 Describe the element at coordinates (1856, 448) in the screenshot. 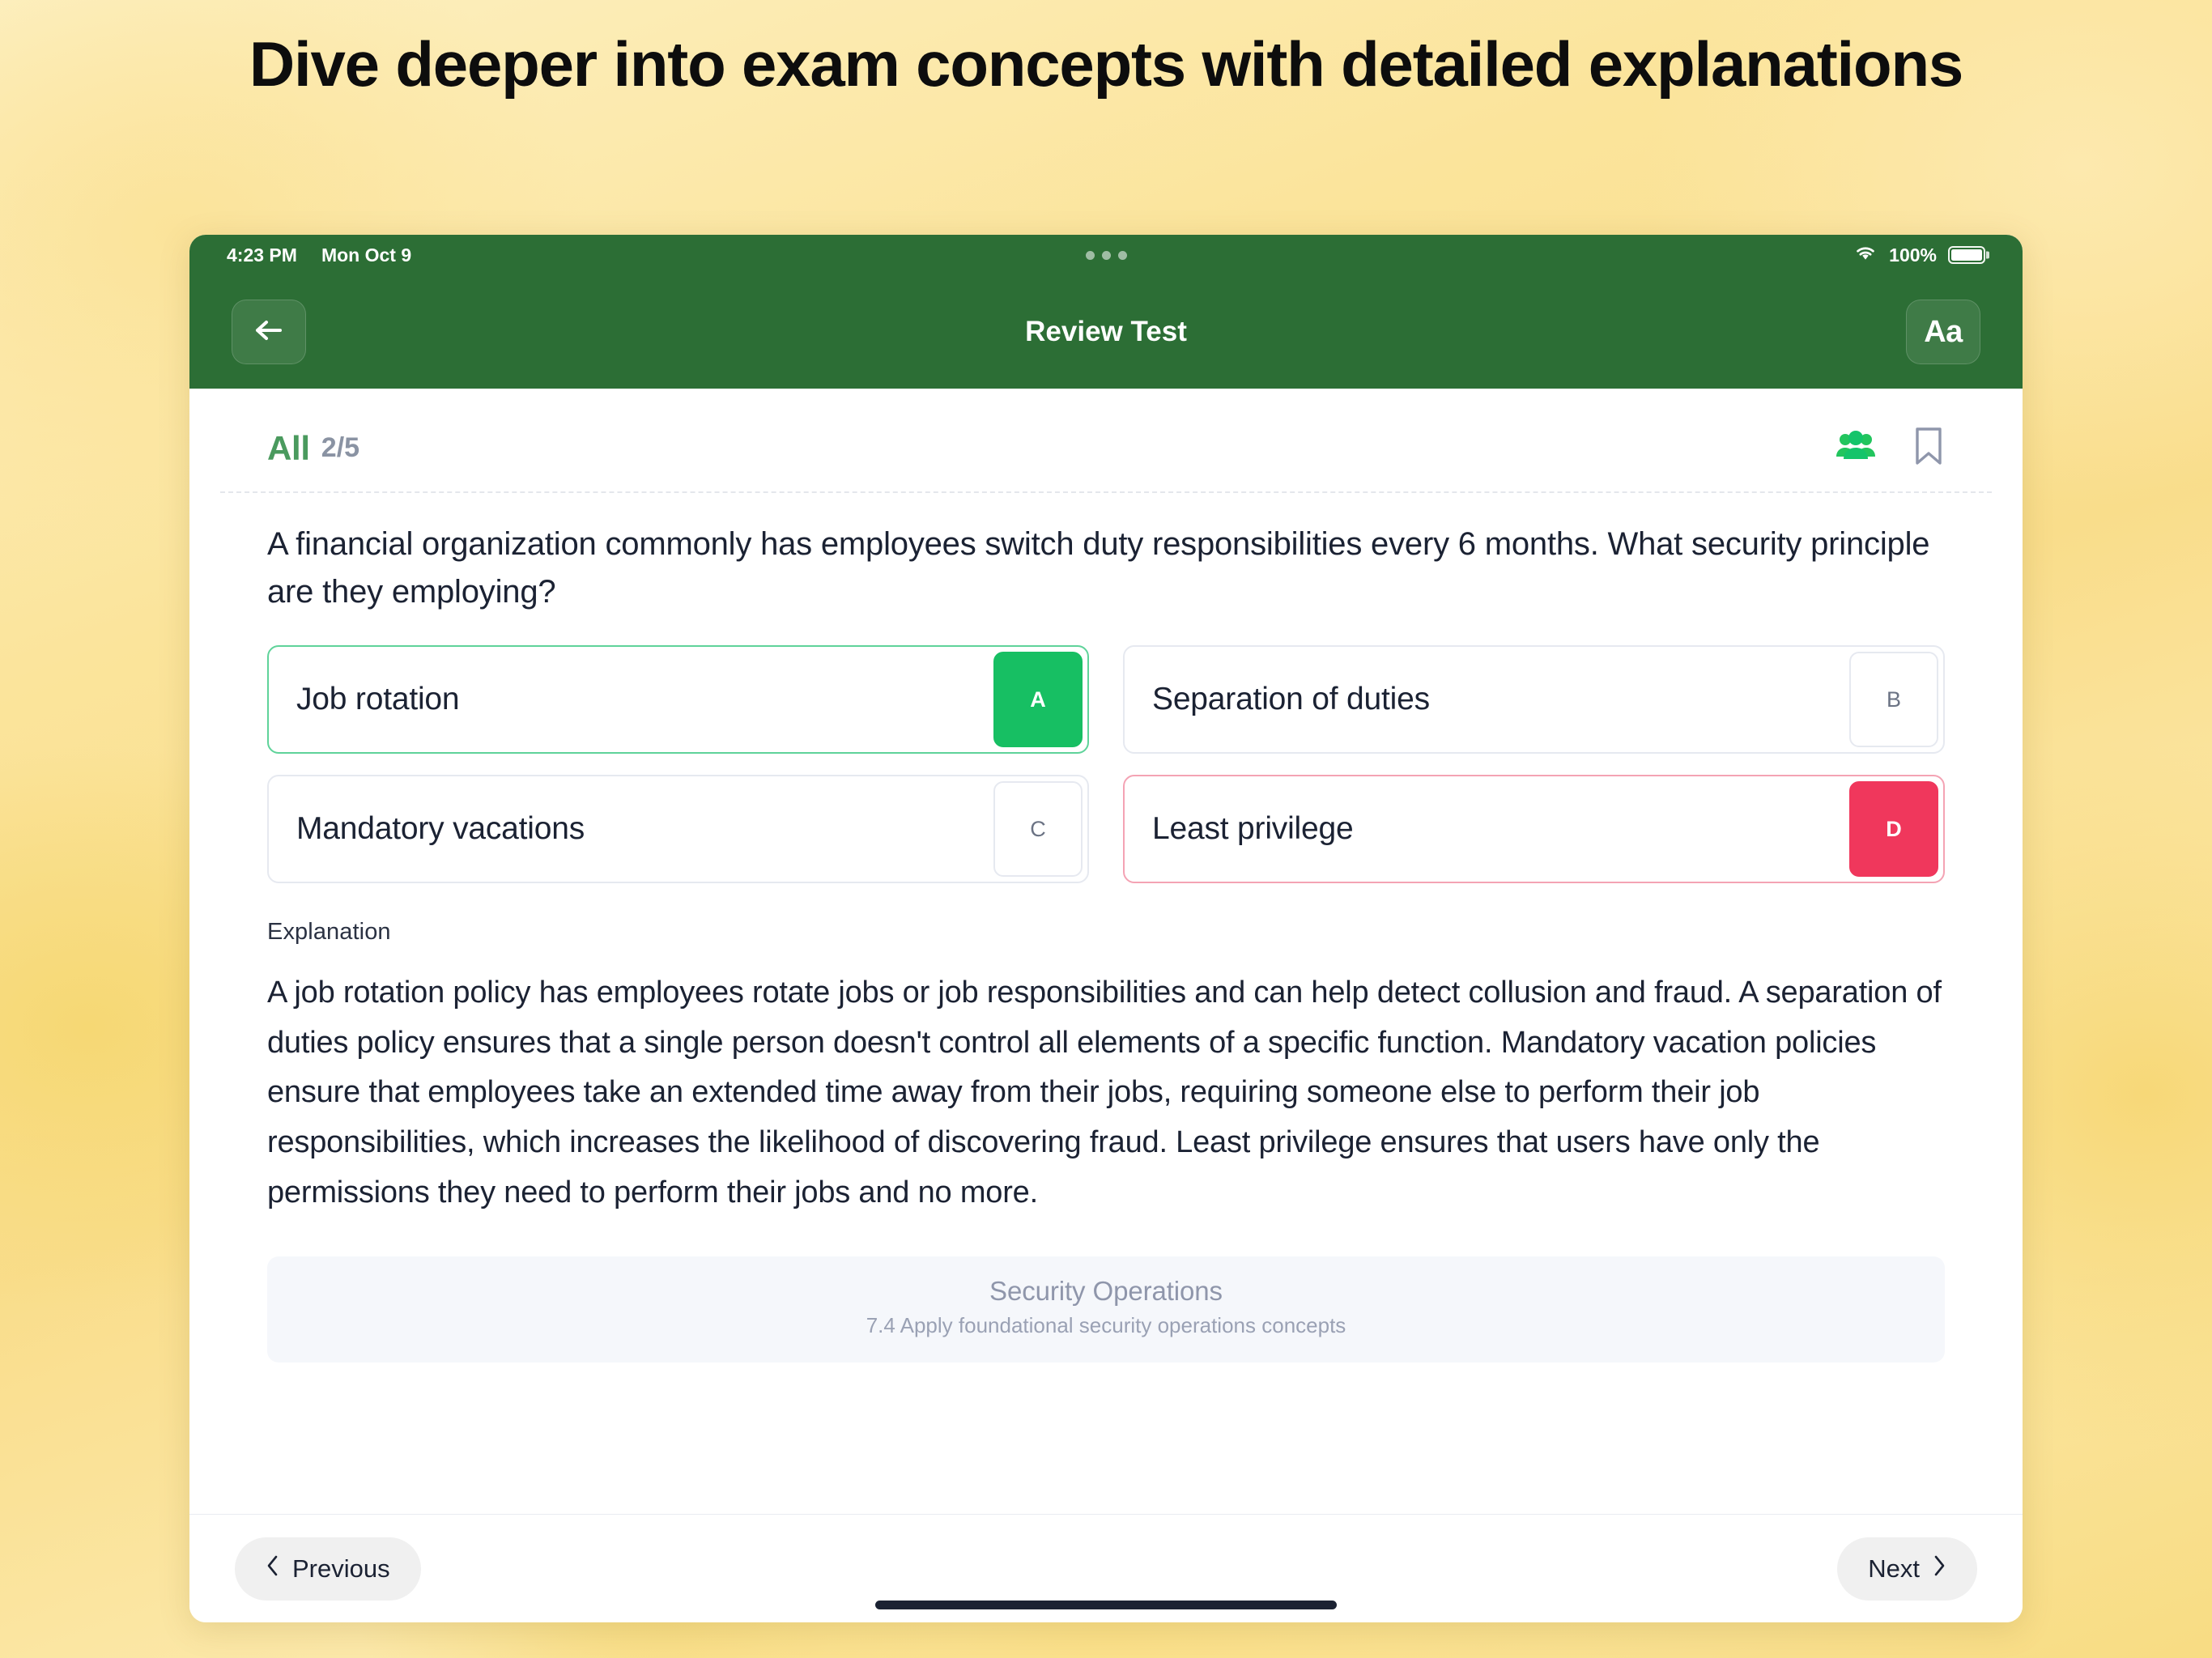

I see `people-group-icon` at that location.